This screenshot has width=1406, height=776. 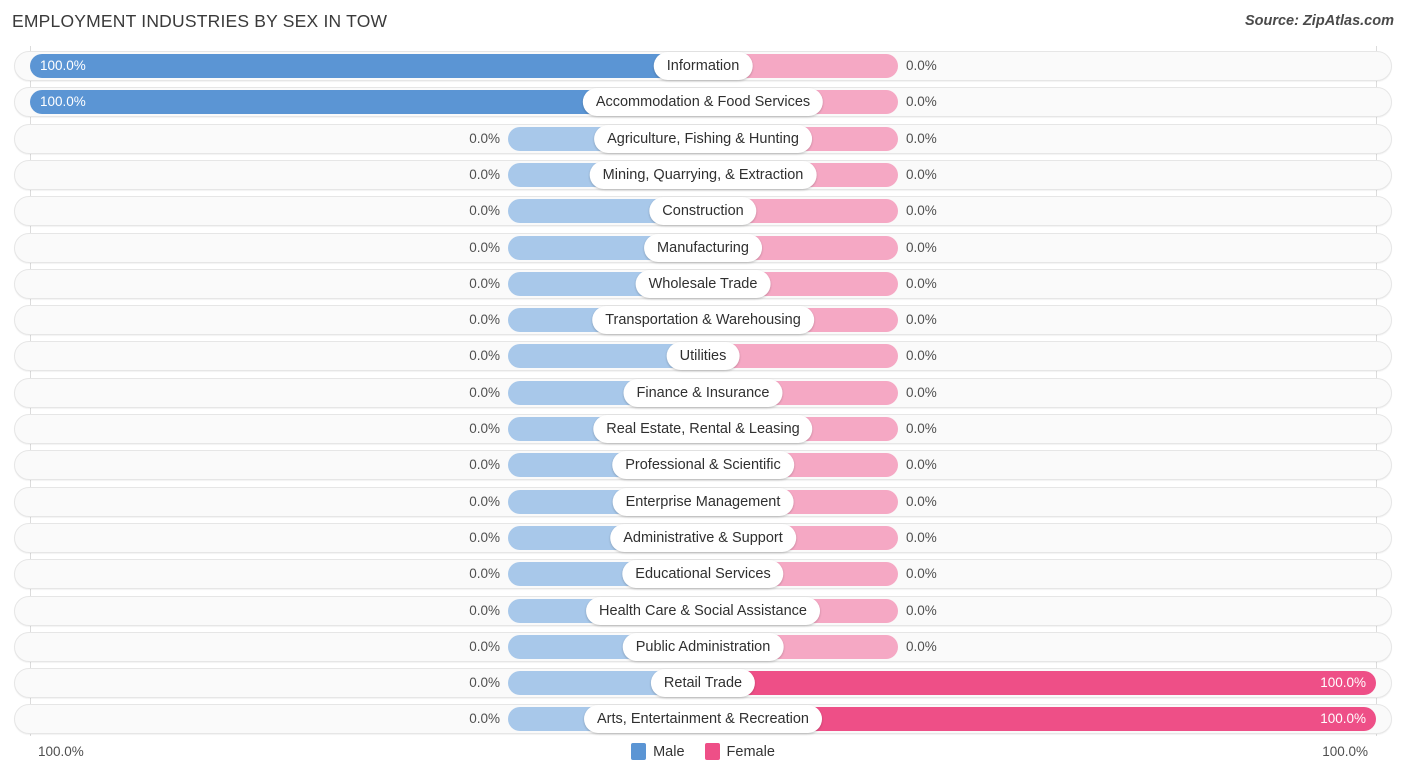 I want to click on table-row: 0.0% 0.0% Transportation & Warehousing, so click(x=703, y=320).